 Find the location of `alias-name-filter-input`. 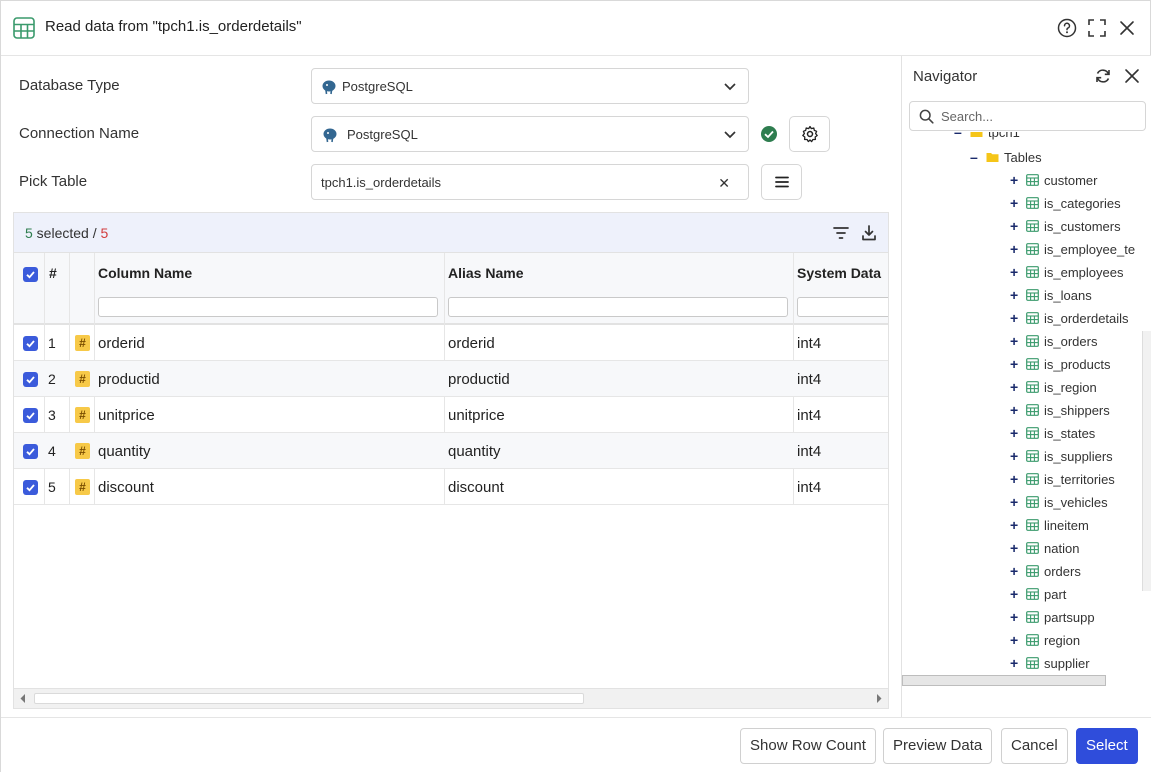

alias-name-filter-input is located at coordinates (618, 307).